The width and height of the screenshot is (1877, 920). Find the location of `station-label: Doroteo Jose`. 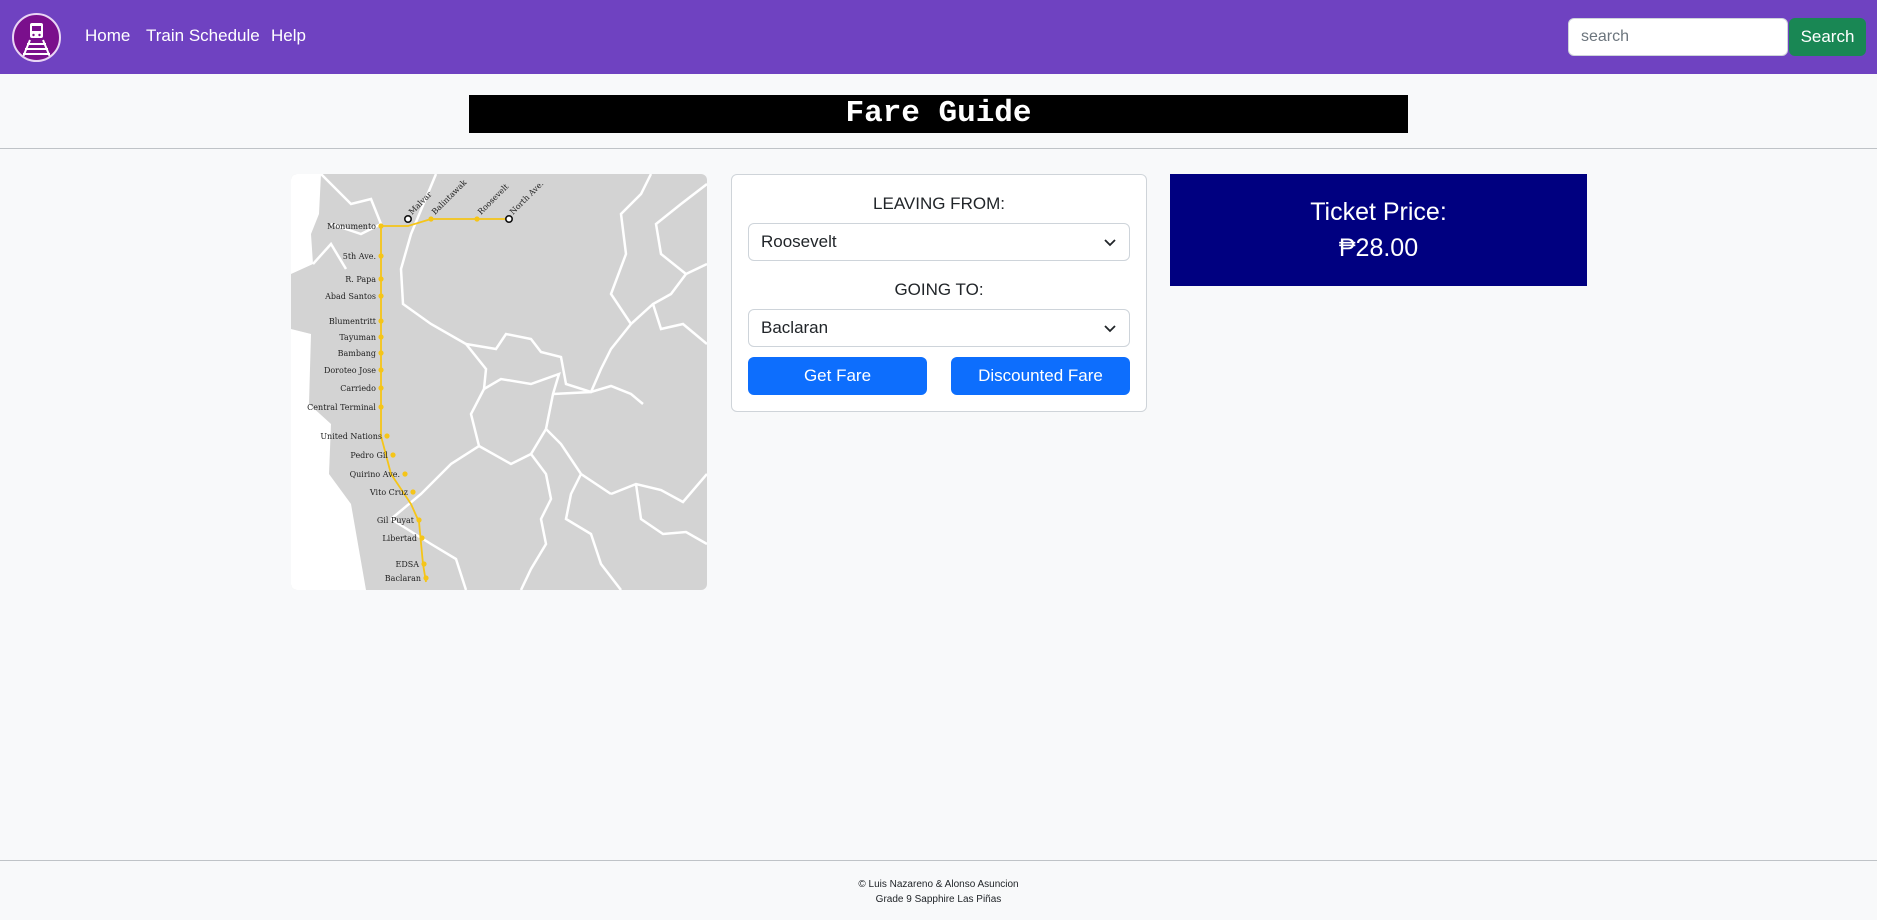

station-label: Doroteo Jose is located at coordinates (350, 370).